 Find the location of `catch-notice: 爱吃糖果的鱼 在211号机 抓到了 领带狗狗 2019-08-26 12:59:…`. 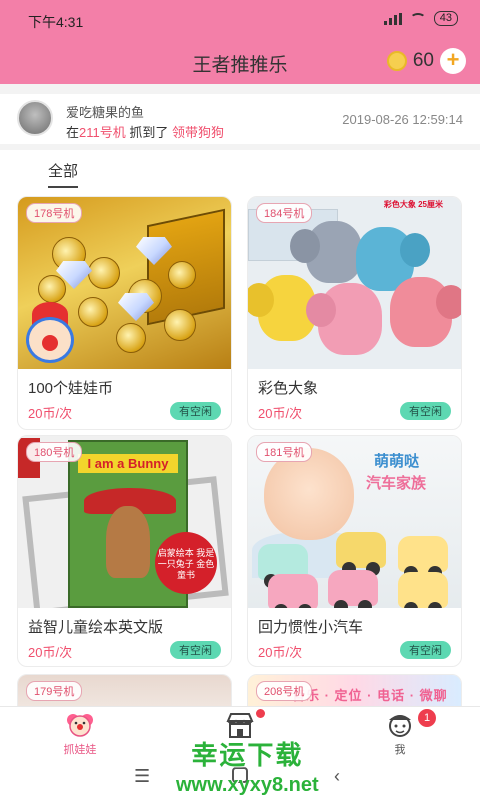

catch-notice: 爱吃糖果的鱼 在211号机 抓到了 领带狗狗 2019-08-26 12:59:… is located at coordinates (240, 119).